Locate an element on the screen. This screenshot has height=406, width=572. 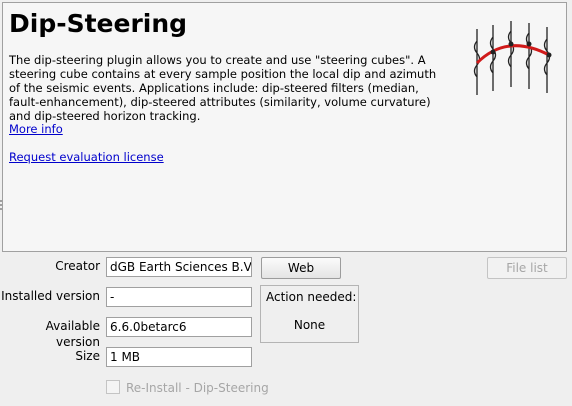
action-needed-title: Action needed: is located at coordinates (311, 297).